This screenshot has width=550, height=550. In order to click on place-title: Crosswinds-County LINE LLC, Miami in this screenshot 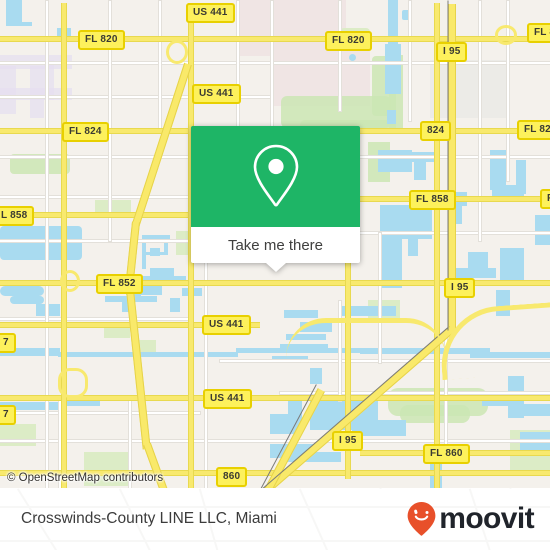, I will do `click(149, 518)`.